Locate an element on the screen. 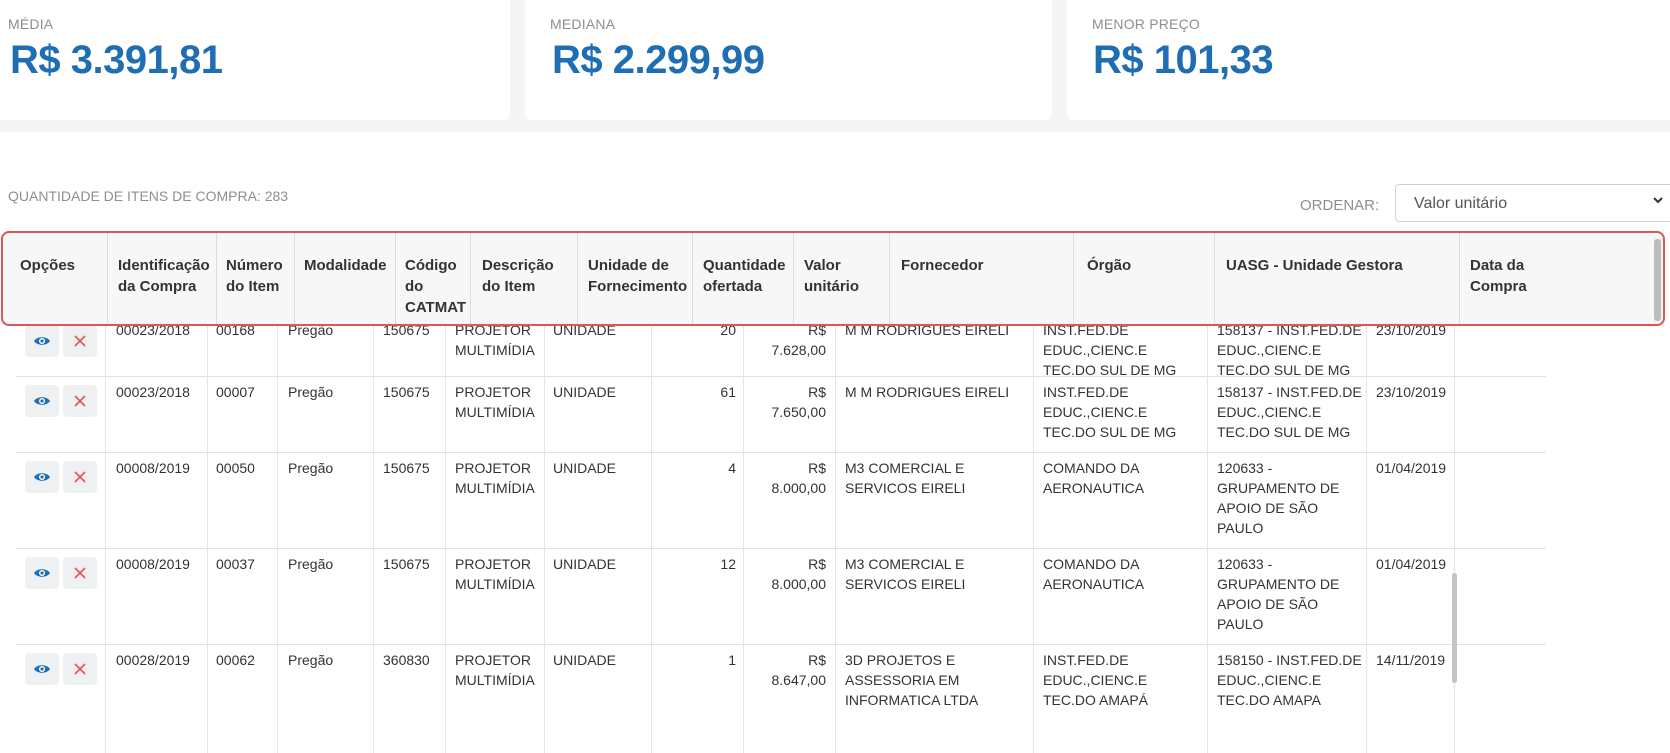 This screenshot has width=1670, height=753. col-header-unidade: Unidade de Fornecimento is located at coordinates (638, 276).